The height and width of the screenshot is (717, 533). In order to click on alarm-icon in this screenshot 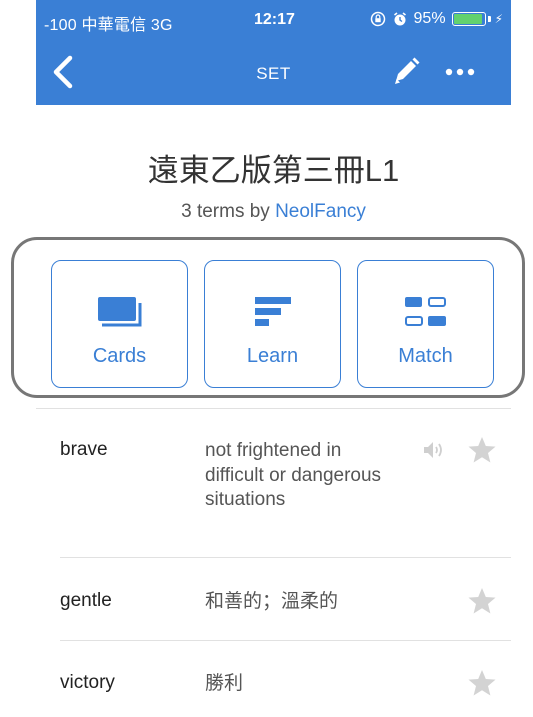, I will do `click(399, 19)`.